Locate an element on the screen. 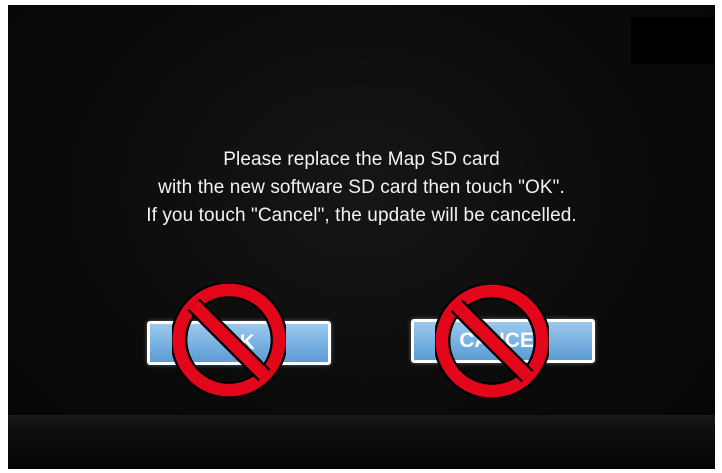 The image size is (722, 473). screen-bezel-bottom is located at coordinates (361, 442).